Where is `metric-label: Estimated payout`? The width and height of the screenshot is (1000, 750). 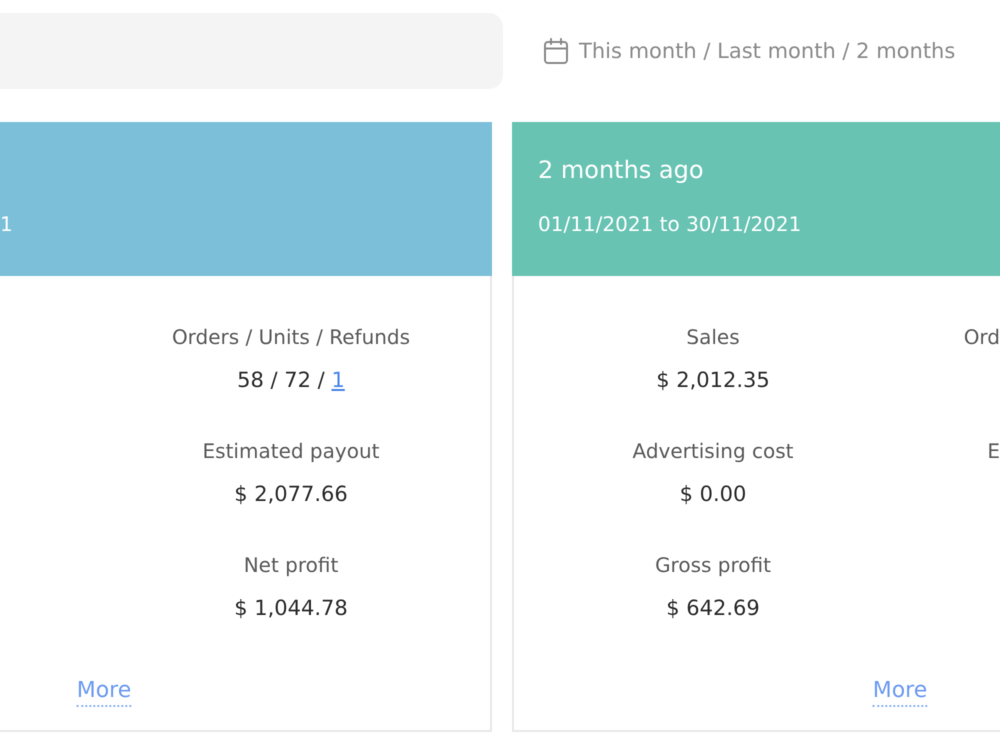
metric-label: Estimated payout is located at coordinates (291, 451).